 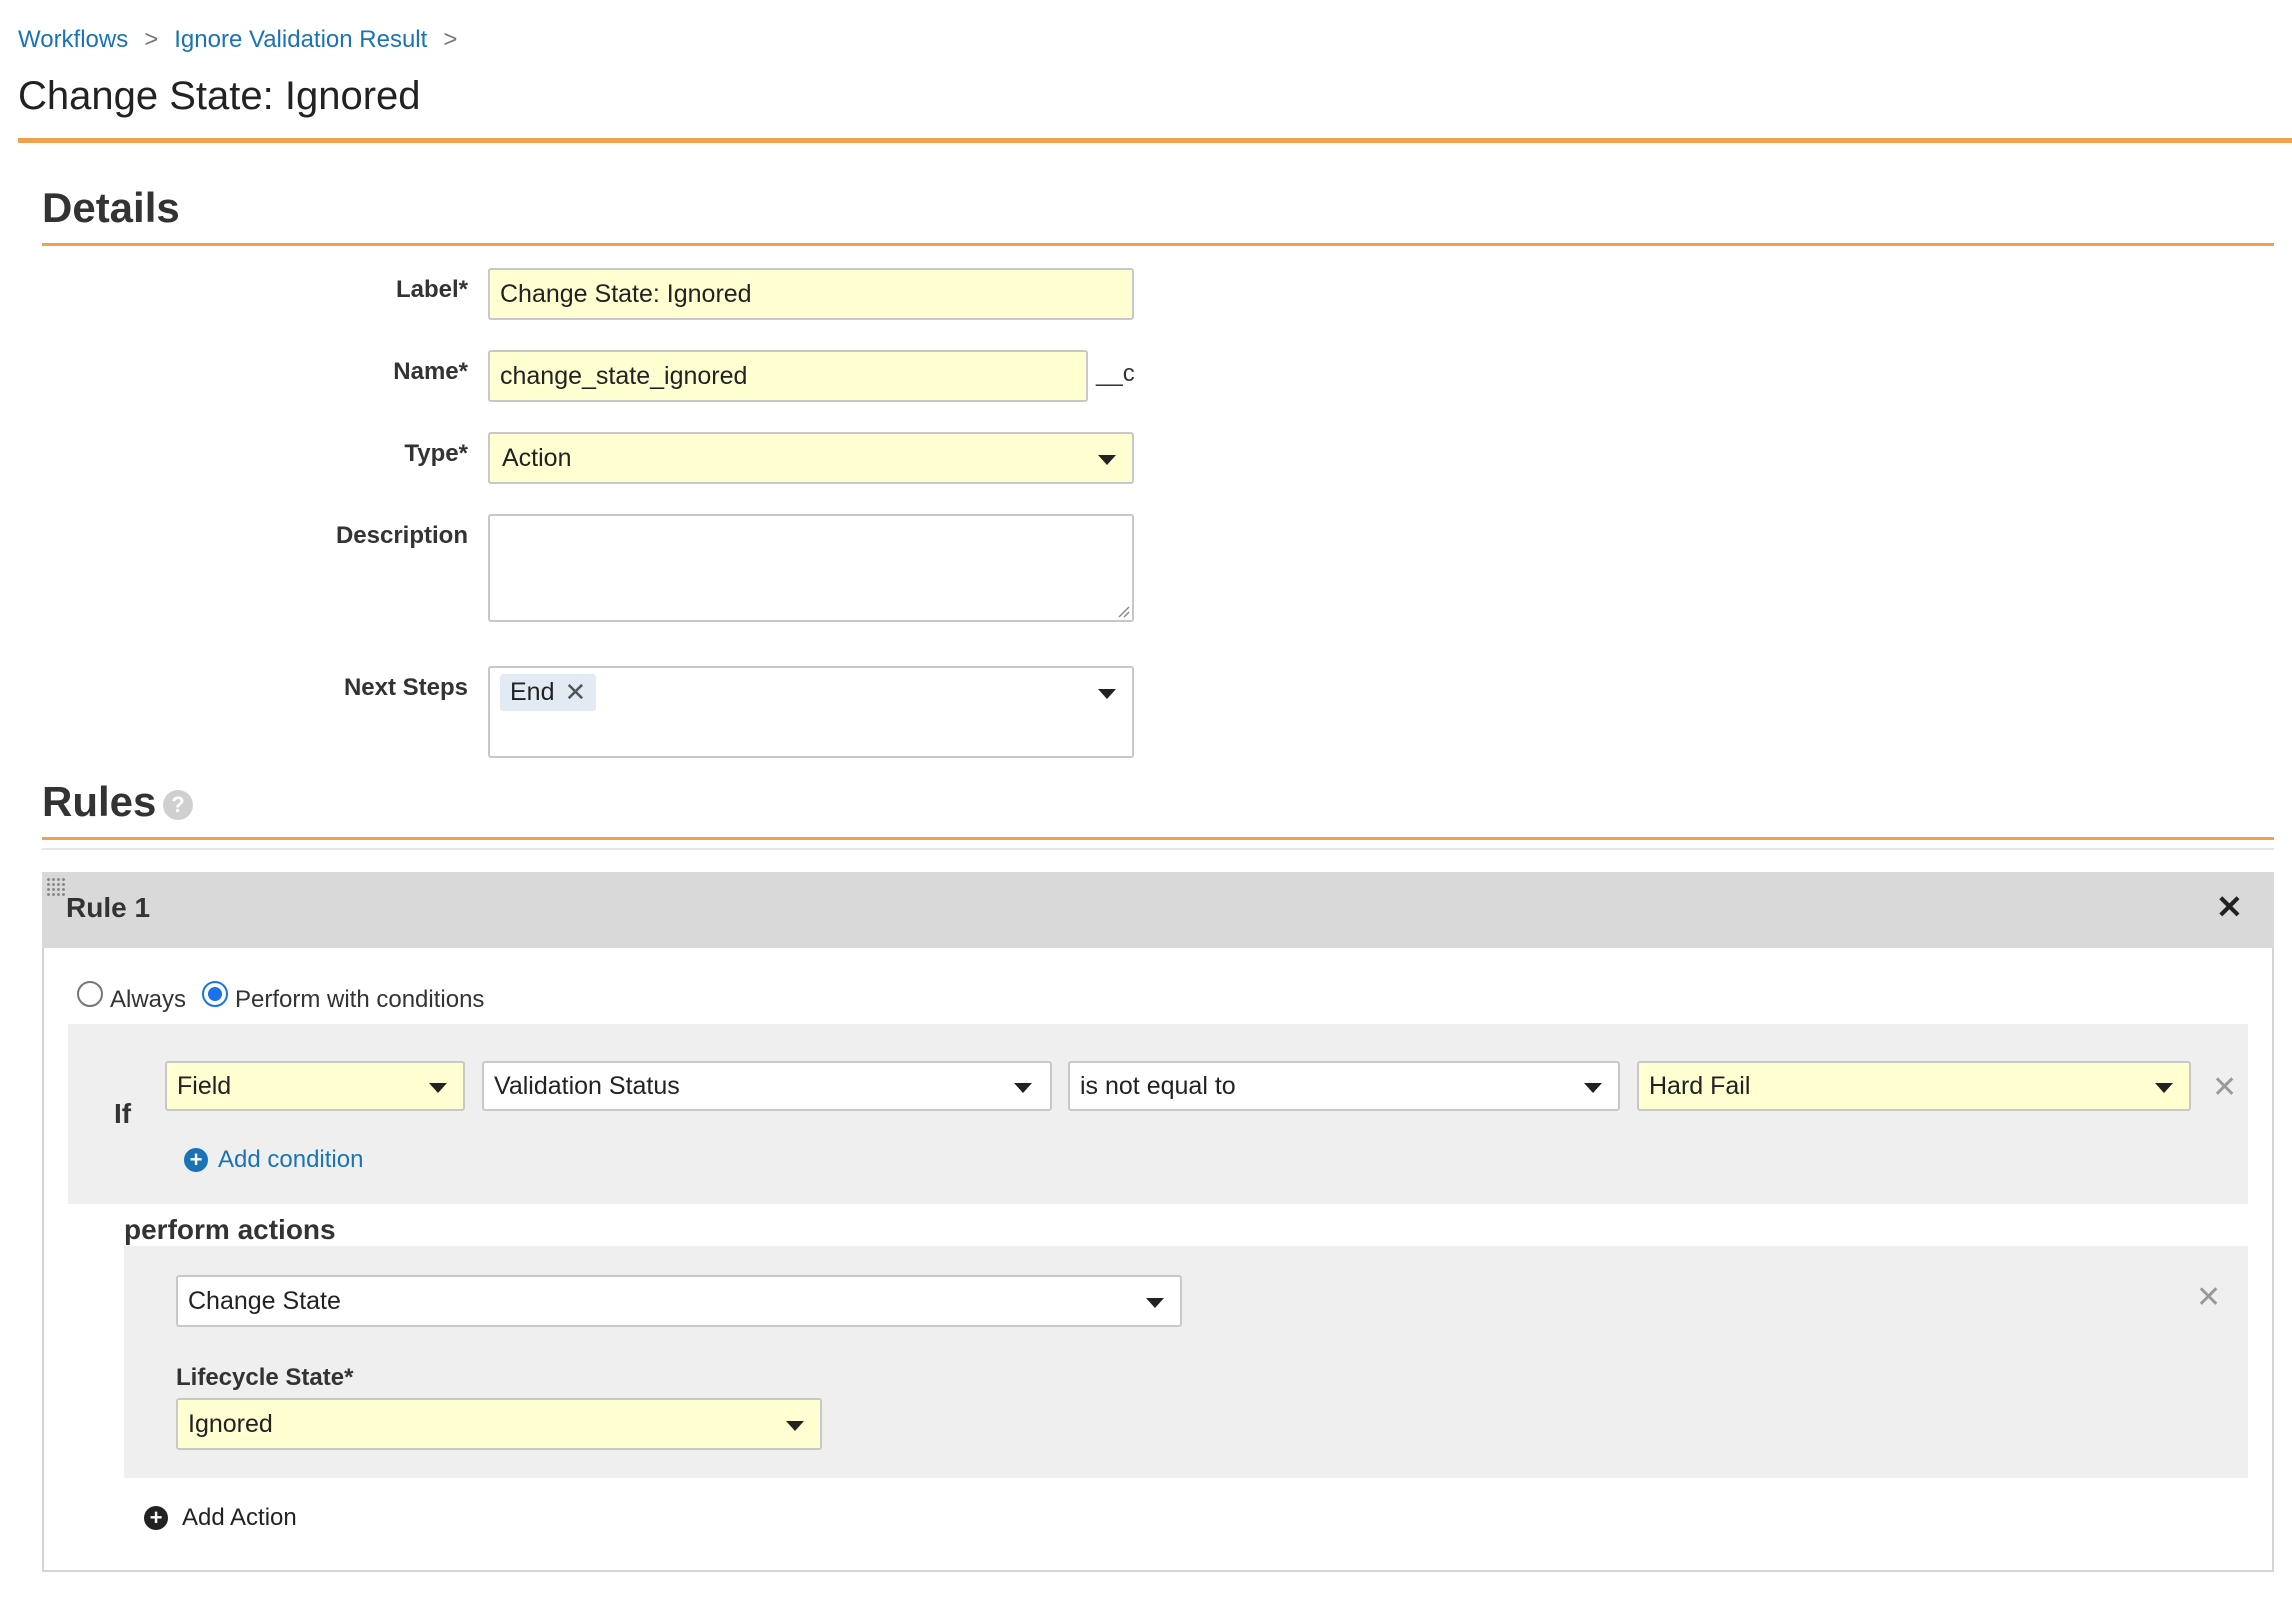 What do you see at coordinates (811, 294) in the screenshot?
I see `label-input: Change State: Ignored` at bounding box center [811, 294].